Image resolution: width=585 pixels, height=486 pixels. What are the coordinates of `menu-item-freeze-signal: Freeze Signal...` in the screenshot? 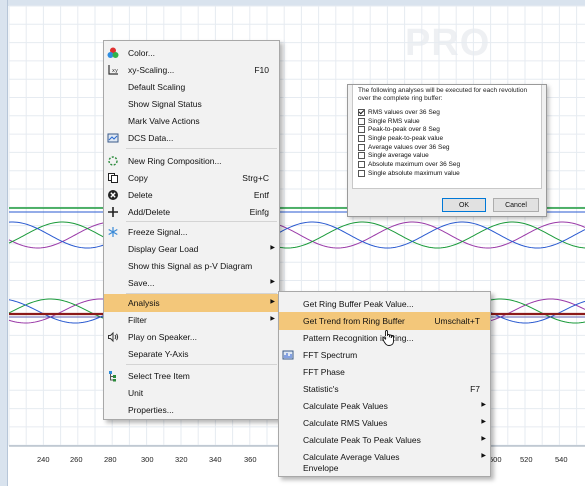 It's located at (191, 232).